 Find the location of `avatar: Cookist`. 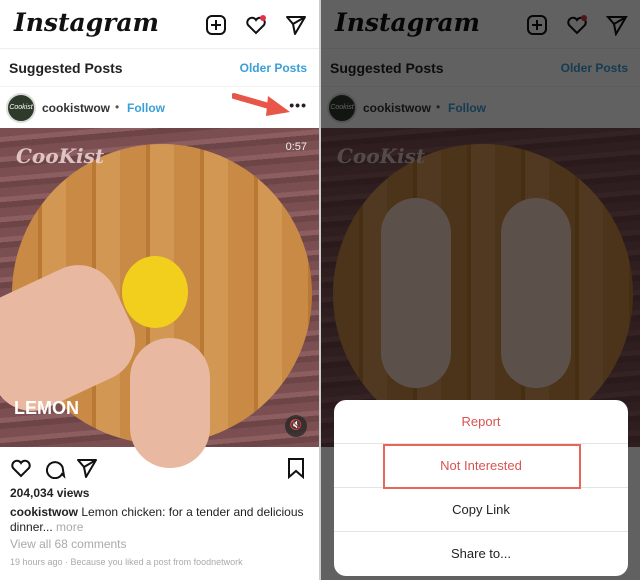

avatar: Cookist is located at coordinates (21, 108).